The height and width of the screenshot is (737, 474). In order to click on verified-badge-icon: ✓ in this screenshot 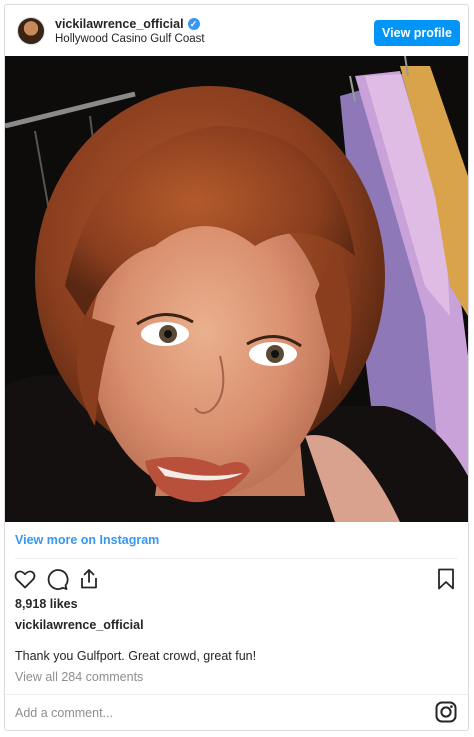, I will do `click(193, 24)`.